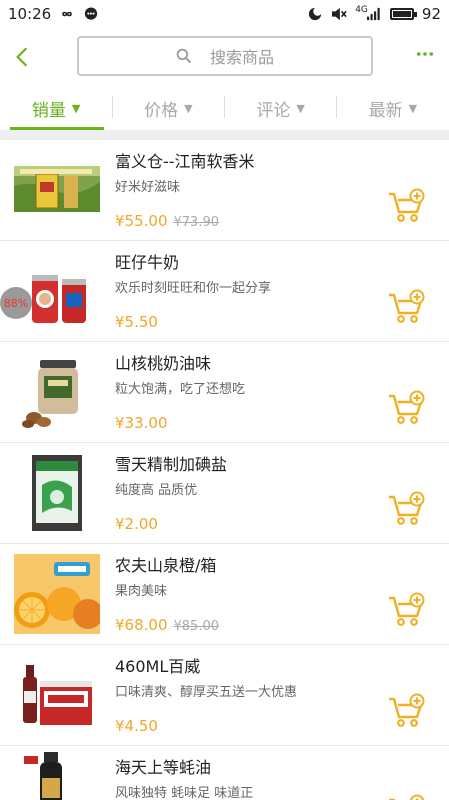 The image size is (449, 800). I want to click on sort-tabs: 销量 ▼ 价格 ▼ 评论 ▼ 最新 ▼, so click(224, 108).